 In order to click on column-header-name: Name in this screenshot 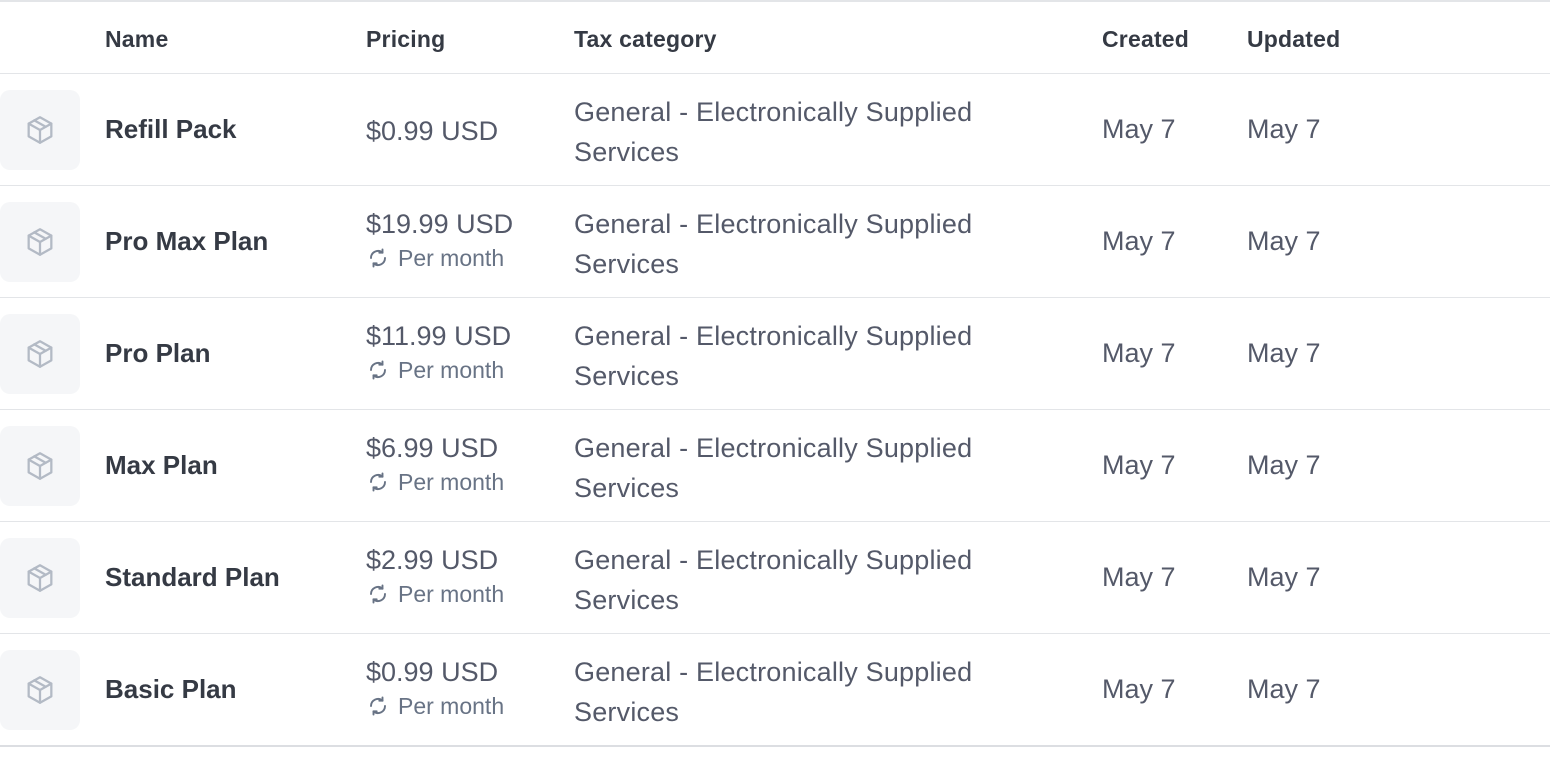, I will do `click(136, 39)`.